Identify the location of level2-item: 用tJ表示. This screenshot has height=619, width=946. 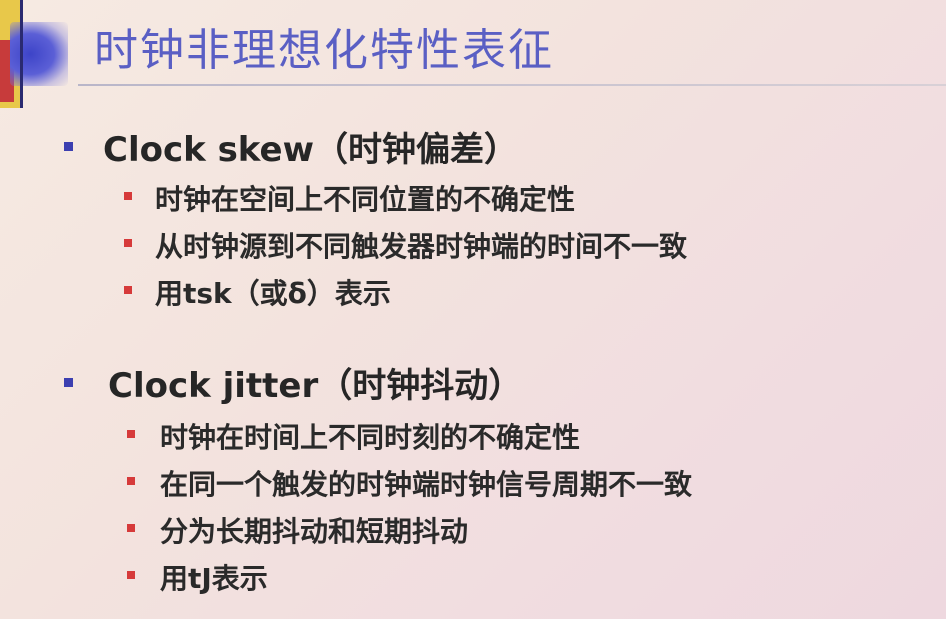
(473, 574).